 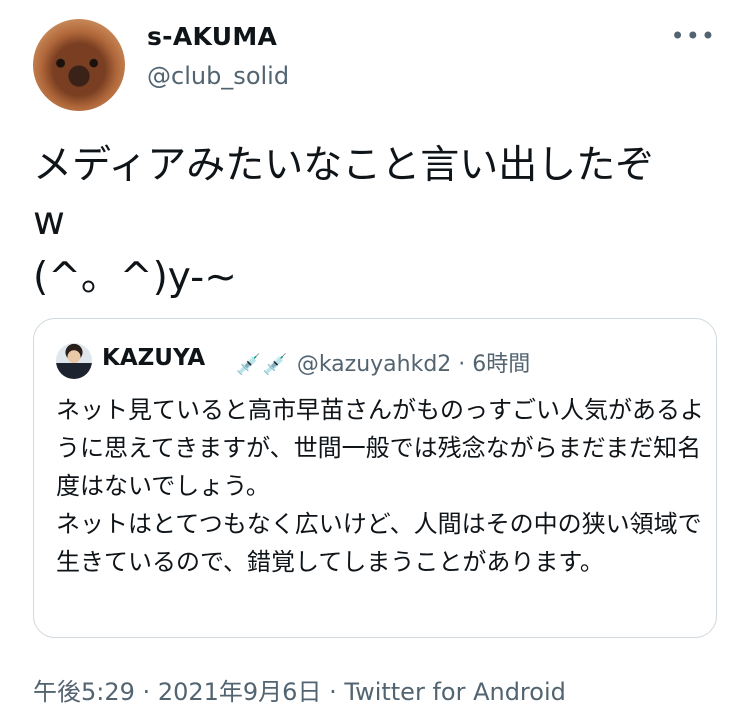 I want to click on author-handle: @club_solid, so click(x=218, y=76).